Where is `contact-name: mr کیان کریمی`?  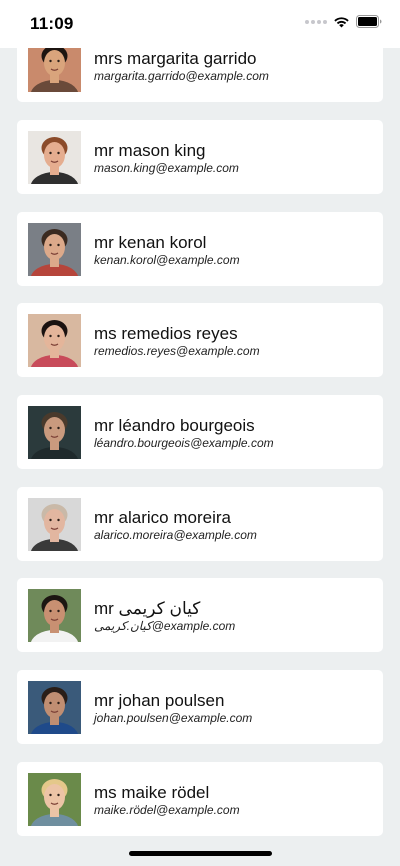
contact-name: mr کیان کریمی is located at coordinates (147, 608).